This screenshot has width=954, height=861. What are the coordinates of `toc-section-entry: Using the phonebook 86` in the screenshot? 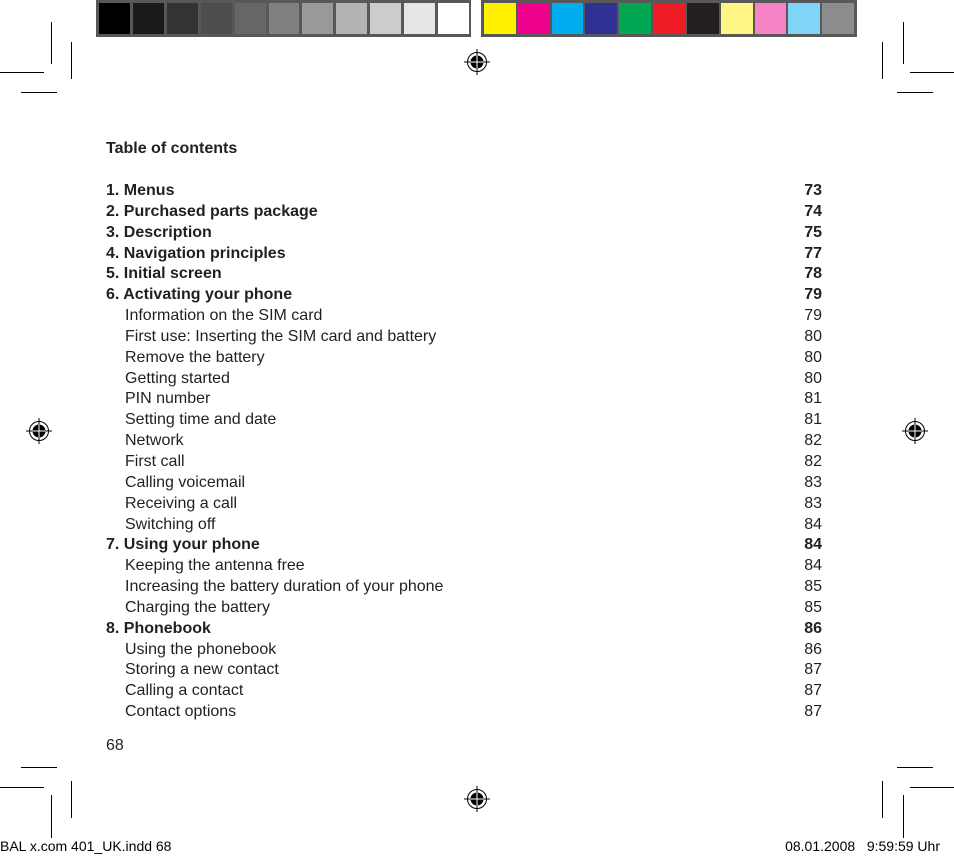 It's located at (464, 650).